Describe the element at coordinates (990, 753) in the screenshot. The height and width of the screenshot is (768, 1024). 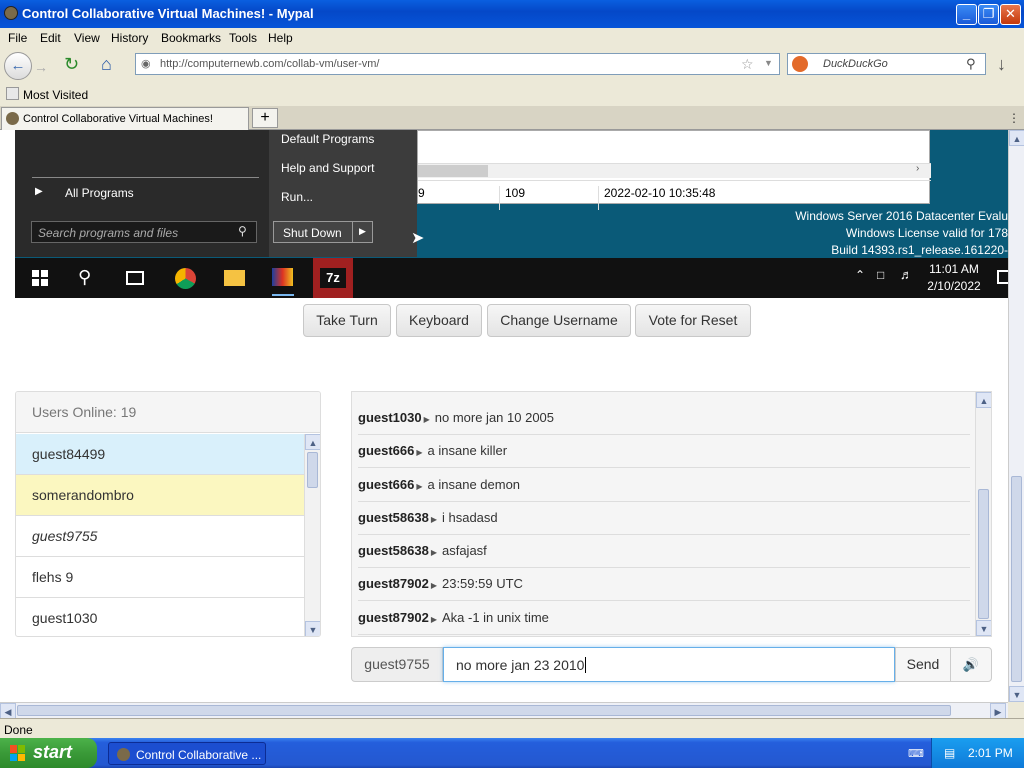
I see `tray-clock: 2:01 PM` at that location.